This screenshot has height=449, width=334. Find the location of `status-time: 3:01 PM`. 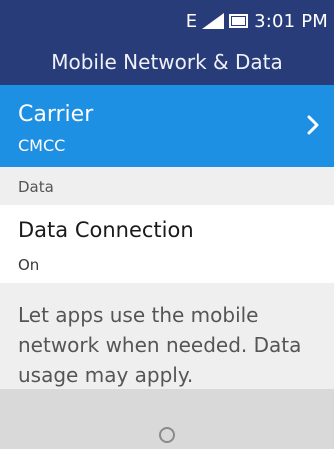

status-time: 3:01 PM is located at coordinates (291, 21).